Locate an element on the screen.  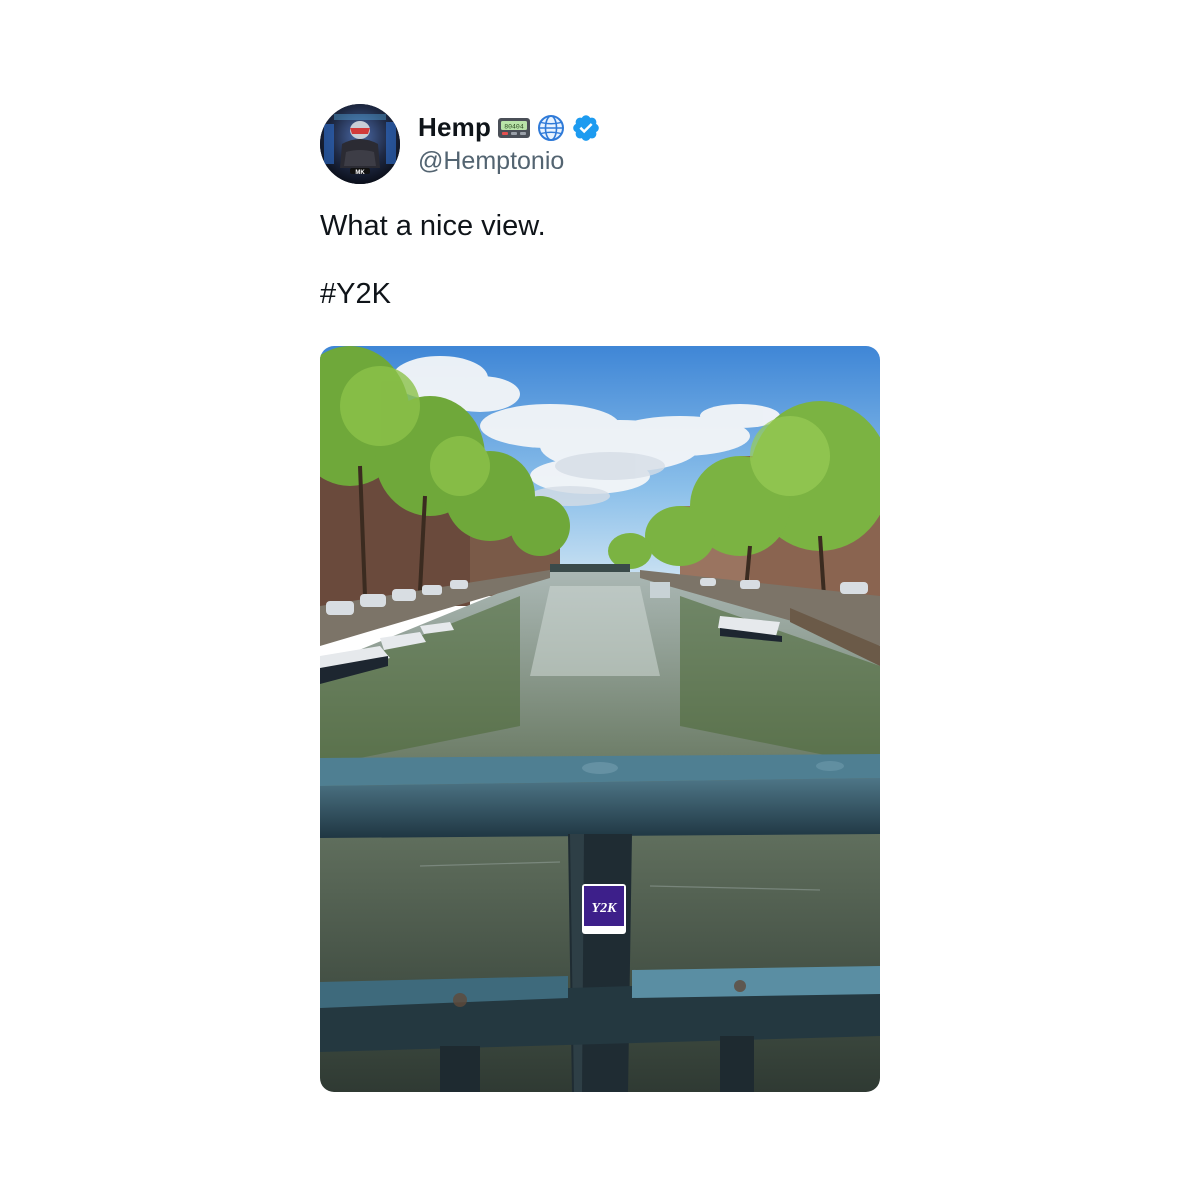
display-name: Hemp is located at coordinates (454, 127).